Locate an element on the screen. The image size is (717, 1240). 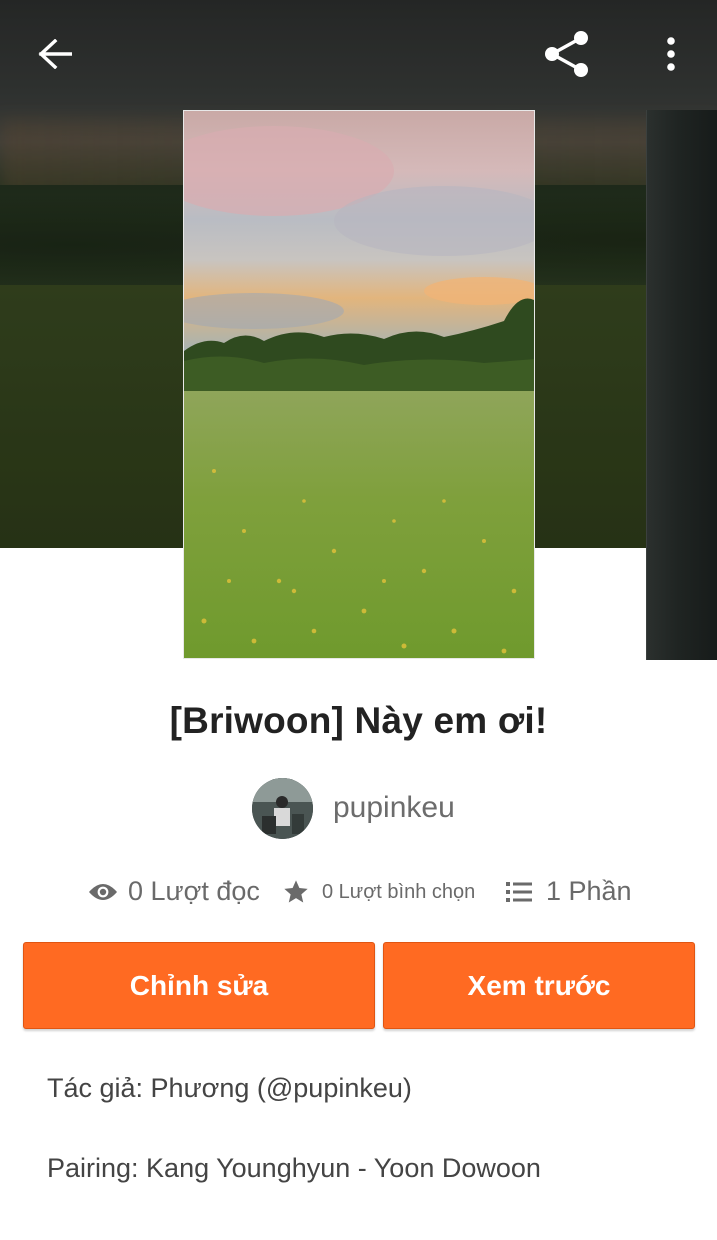
star-icon is located at coordinates (296, 892).